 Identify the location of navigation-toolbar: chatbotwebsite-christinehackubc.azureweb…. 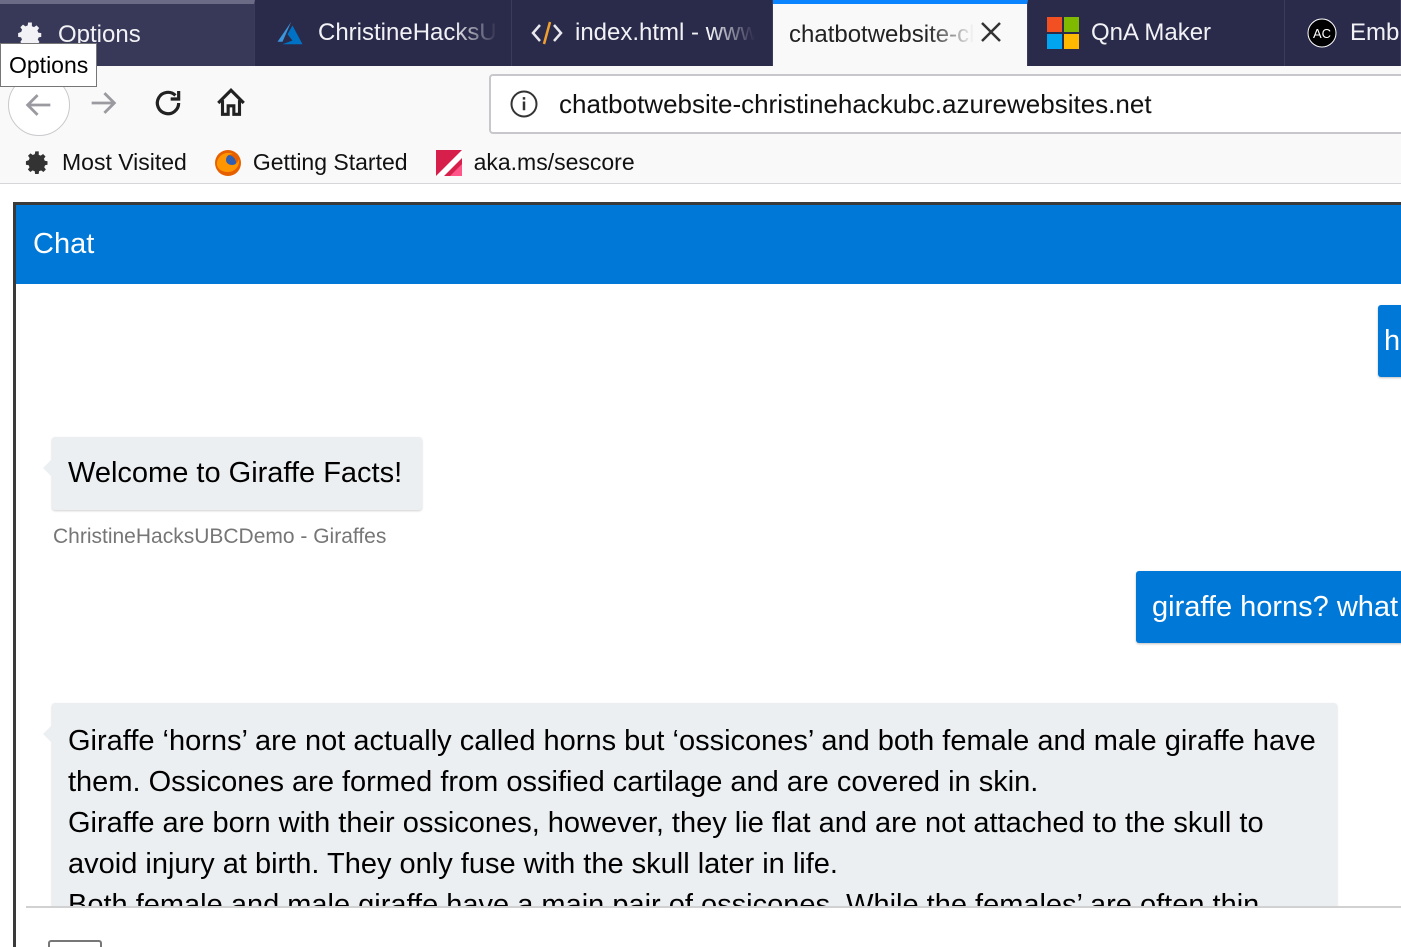
(700, 104).